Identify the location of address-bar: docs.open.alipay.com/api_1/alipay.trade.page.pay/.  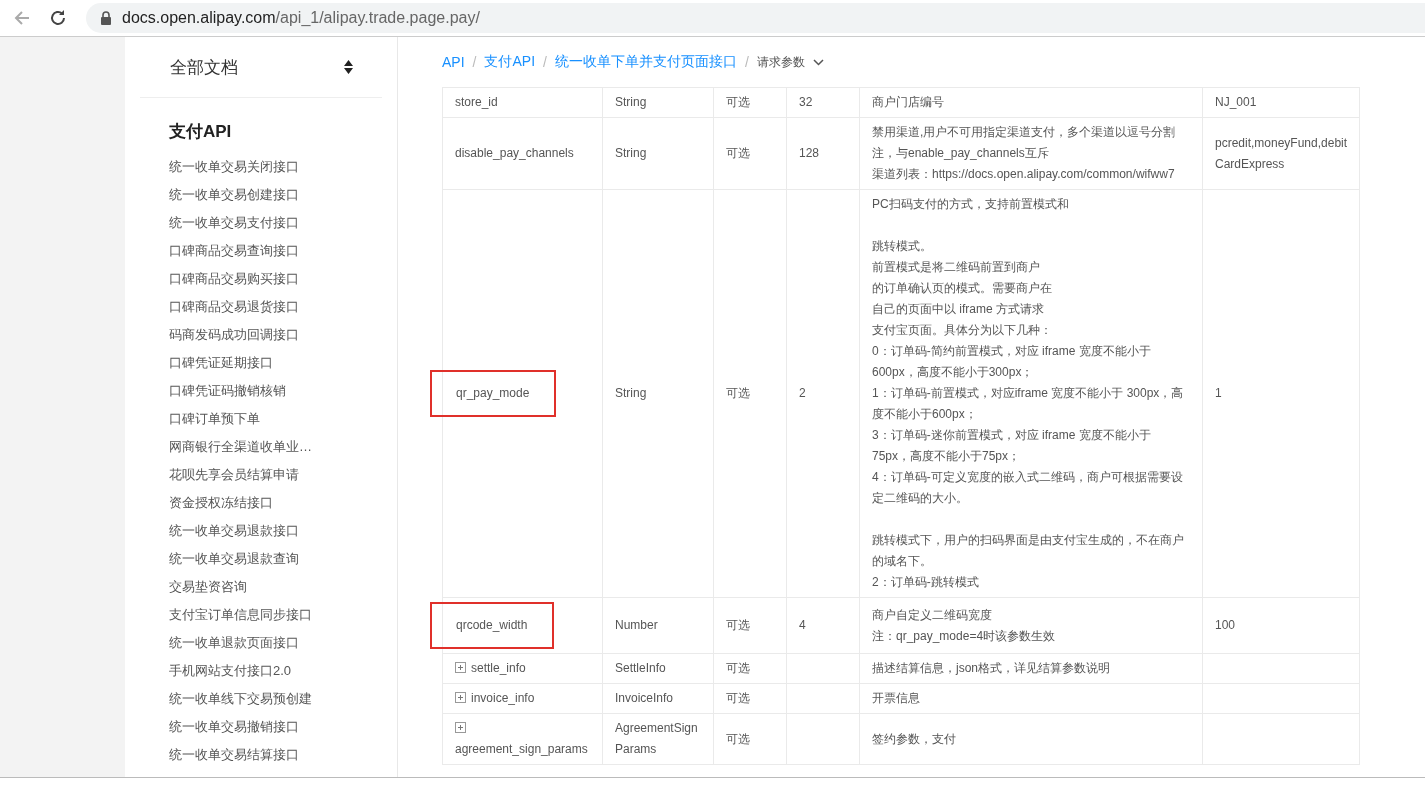
(755, 18).